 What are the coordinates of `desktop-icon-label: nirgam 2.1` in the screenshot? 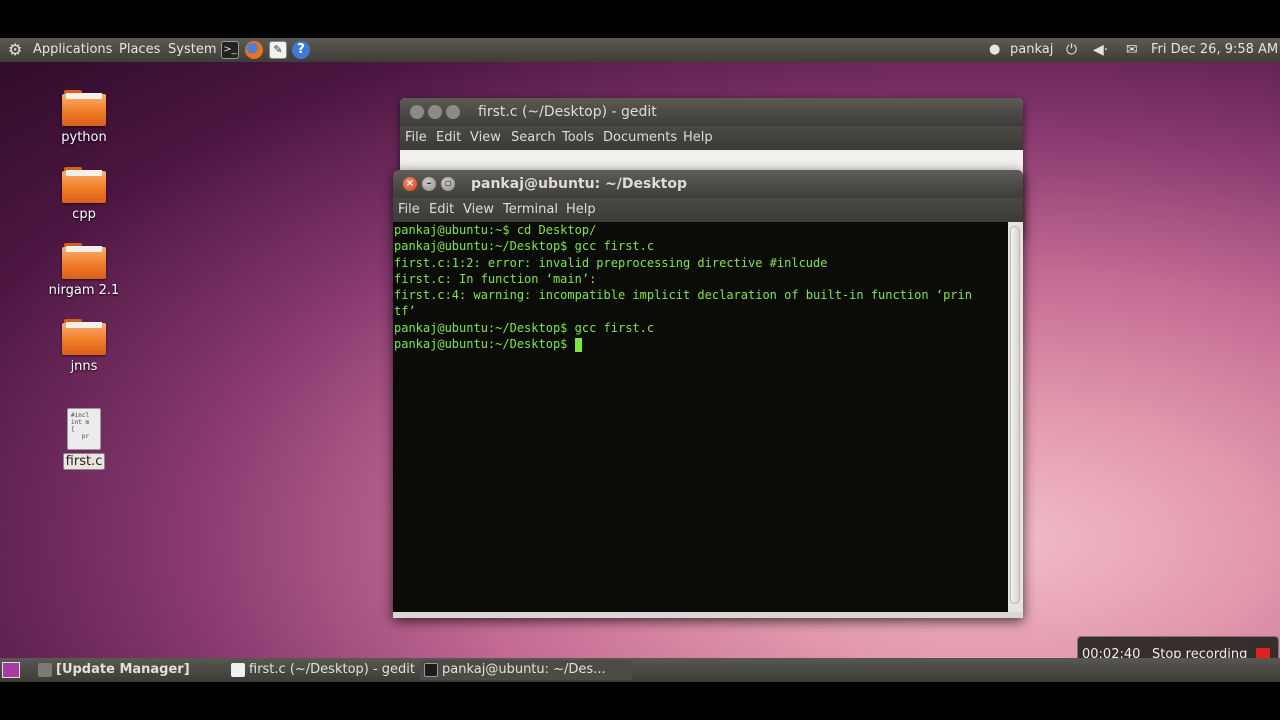 It's located at (84, 290).